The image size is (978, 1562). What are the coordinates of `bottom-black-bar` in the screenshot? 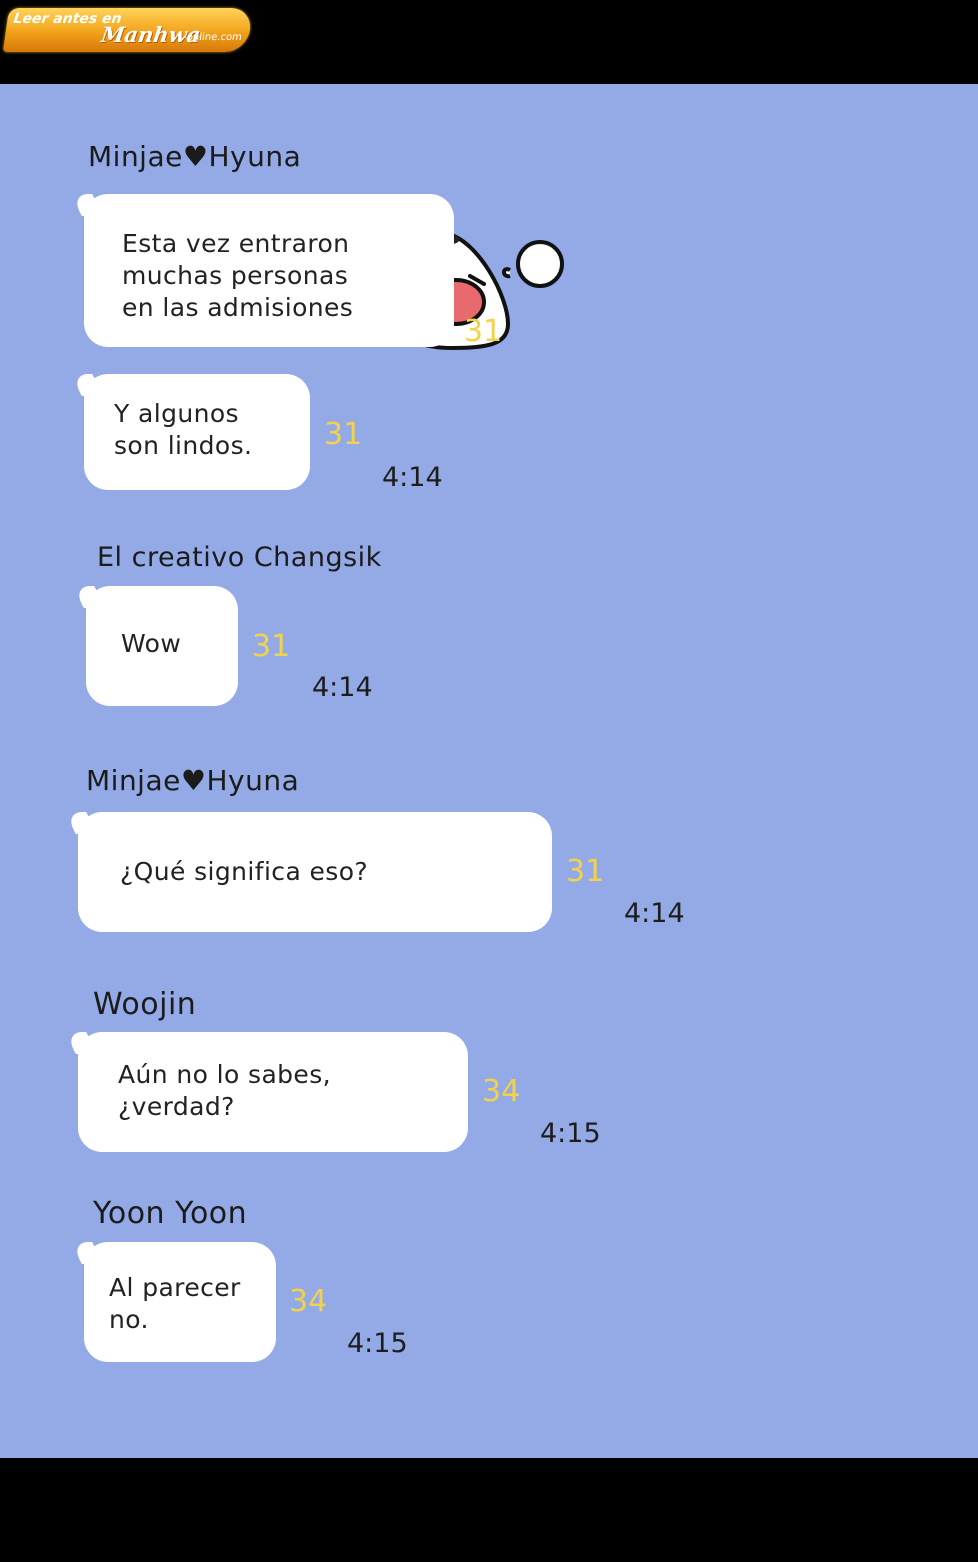 It's located at (489, 1510).